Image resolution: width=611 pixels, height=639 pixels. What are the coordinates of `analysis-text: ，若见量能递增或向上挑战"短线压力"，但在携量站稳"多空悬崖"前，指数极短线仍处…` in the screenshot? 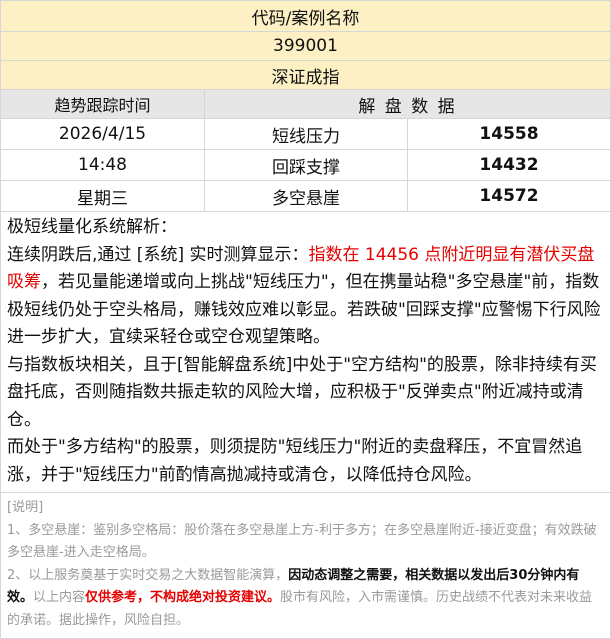 It's located at (304, 309).